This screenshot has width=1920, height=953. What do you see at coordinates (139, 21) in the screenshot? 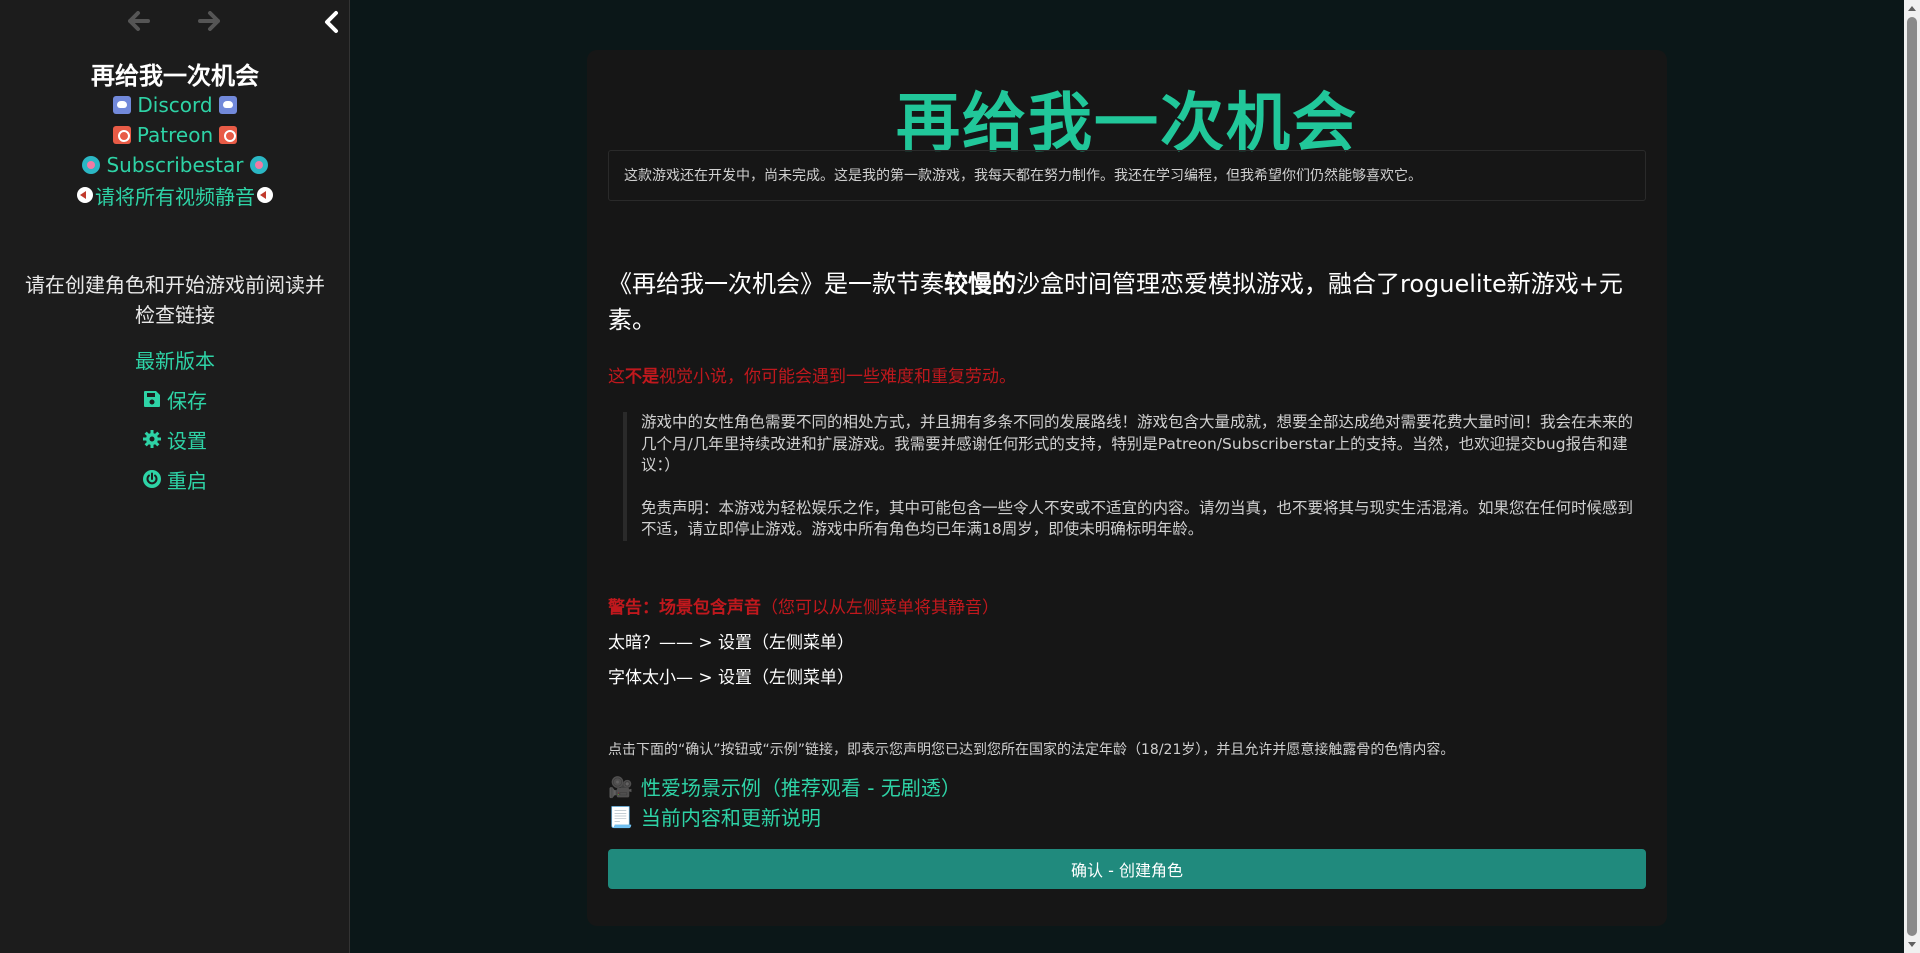
I see `back-arrow-icon` at bounding box center [139, 21].